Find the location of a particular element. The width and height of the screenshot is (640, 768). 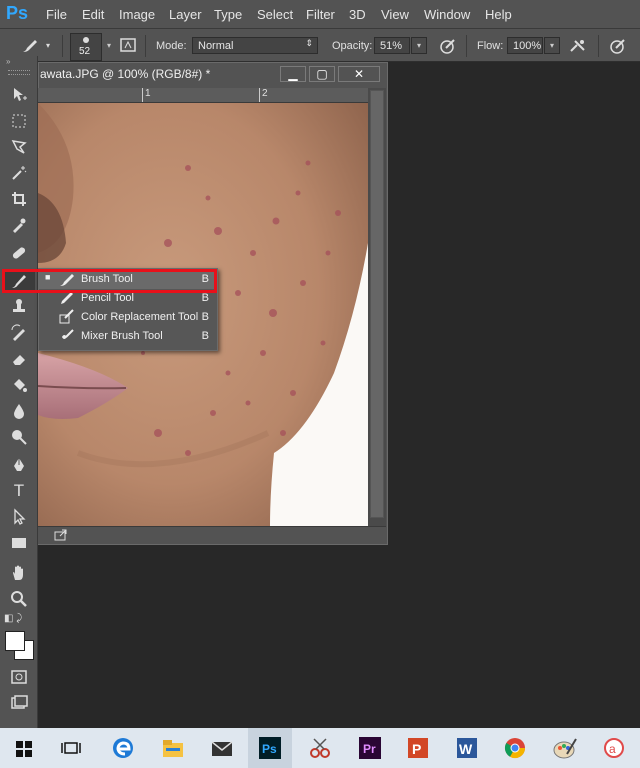

healing-tool-icon is located at coordinates (19, 253).